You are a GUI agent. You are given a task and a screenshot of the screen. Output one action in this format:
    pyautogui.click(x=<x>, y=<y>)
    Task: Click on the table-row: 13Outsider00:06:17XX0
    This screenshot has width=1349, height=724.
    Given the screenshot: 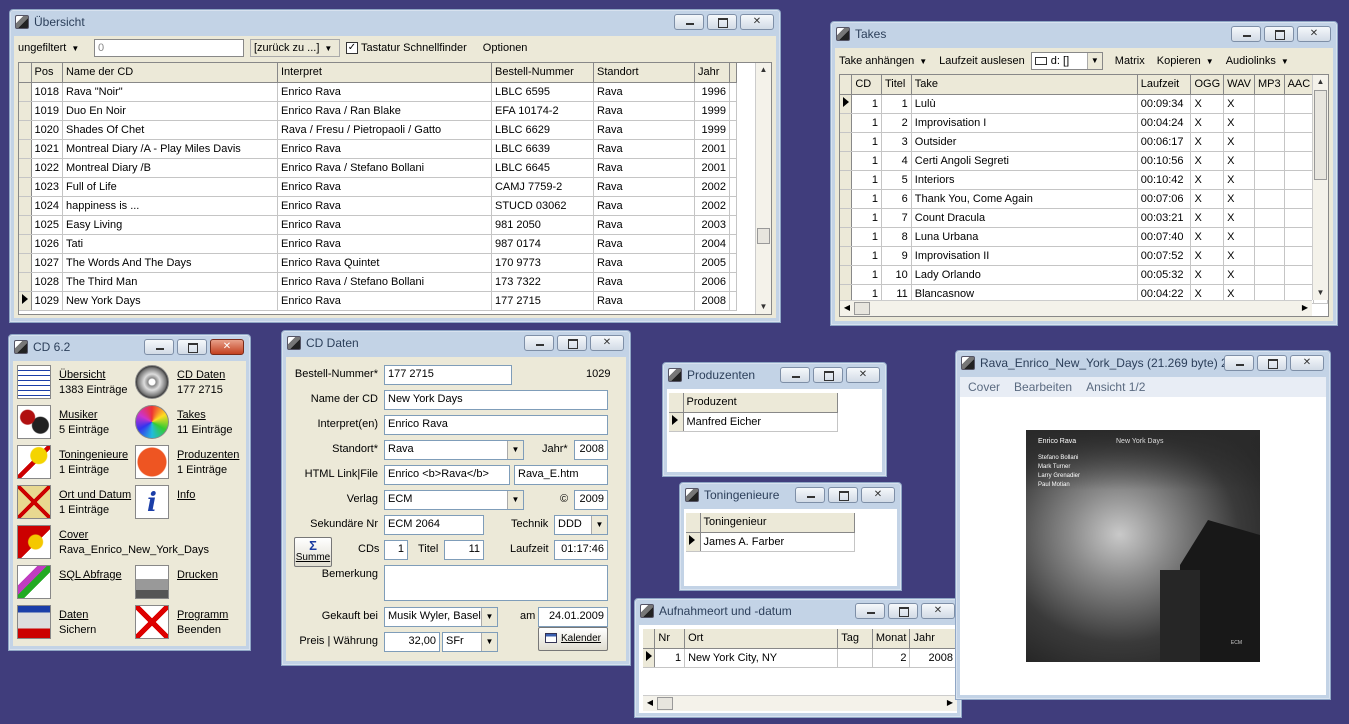 What is the action you would take?
    pyautogui.click(x=1084, y=142)
    